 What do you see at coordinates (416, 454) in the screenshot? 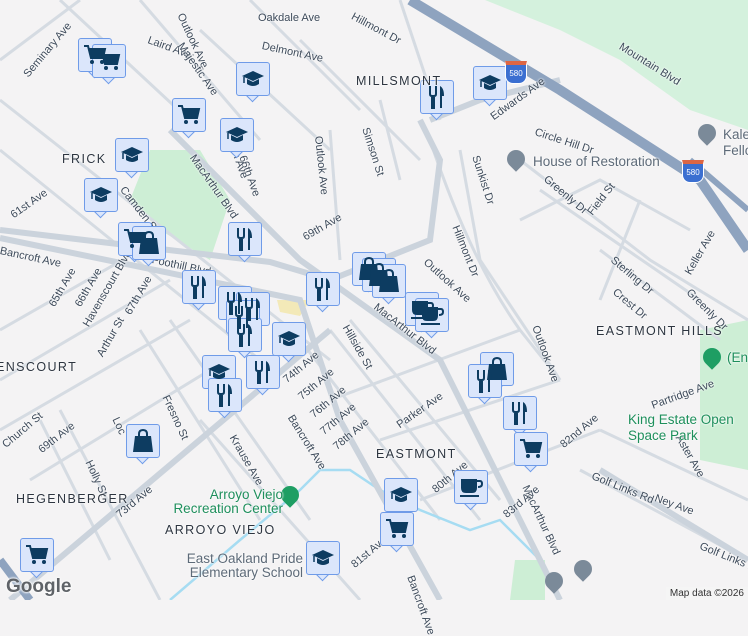
I see `neighborhood-eastmont: EASTMONT` at bounding box center [416, 454].